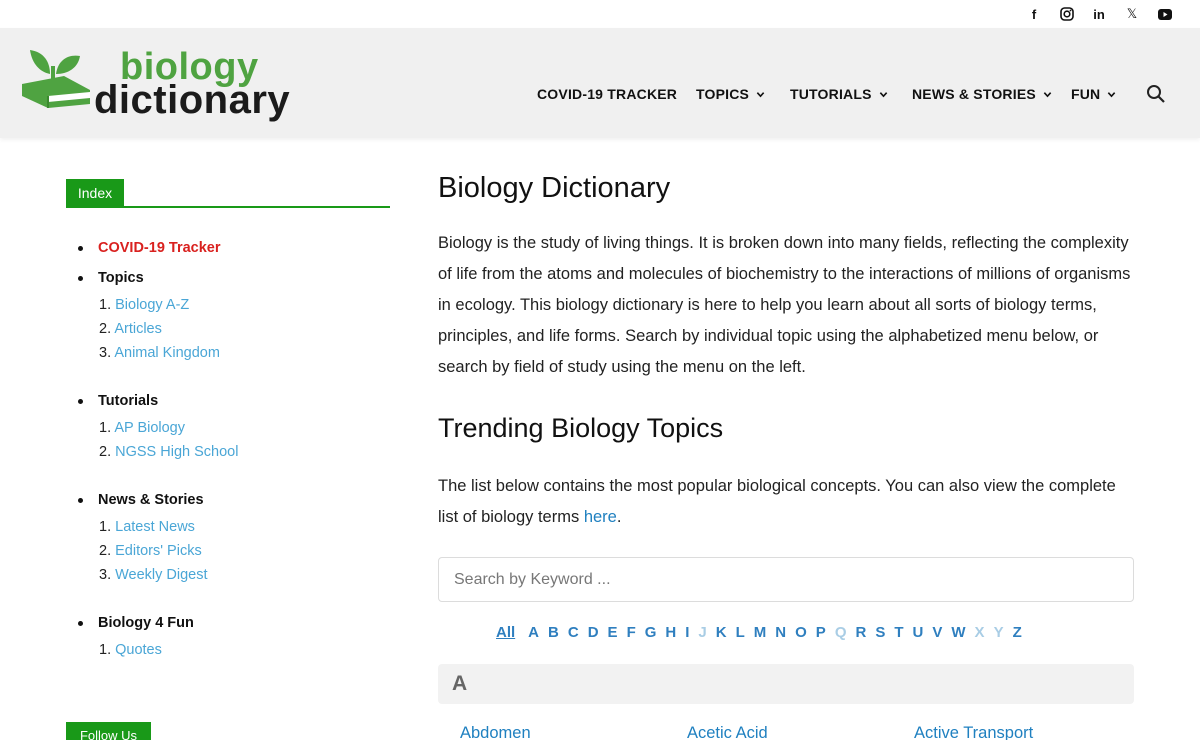  I want to click on nav-tutorials-label: TUTORIALS, so click(831, 94).